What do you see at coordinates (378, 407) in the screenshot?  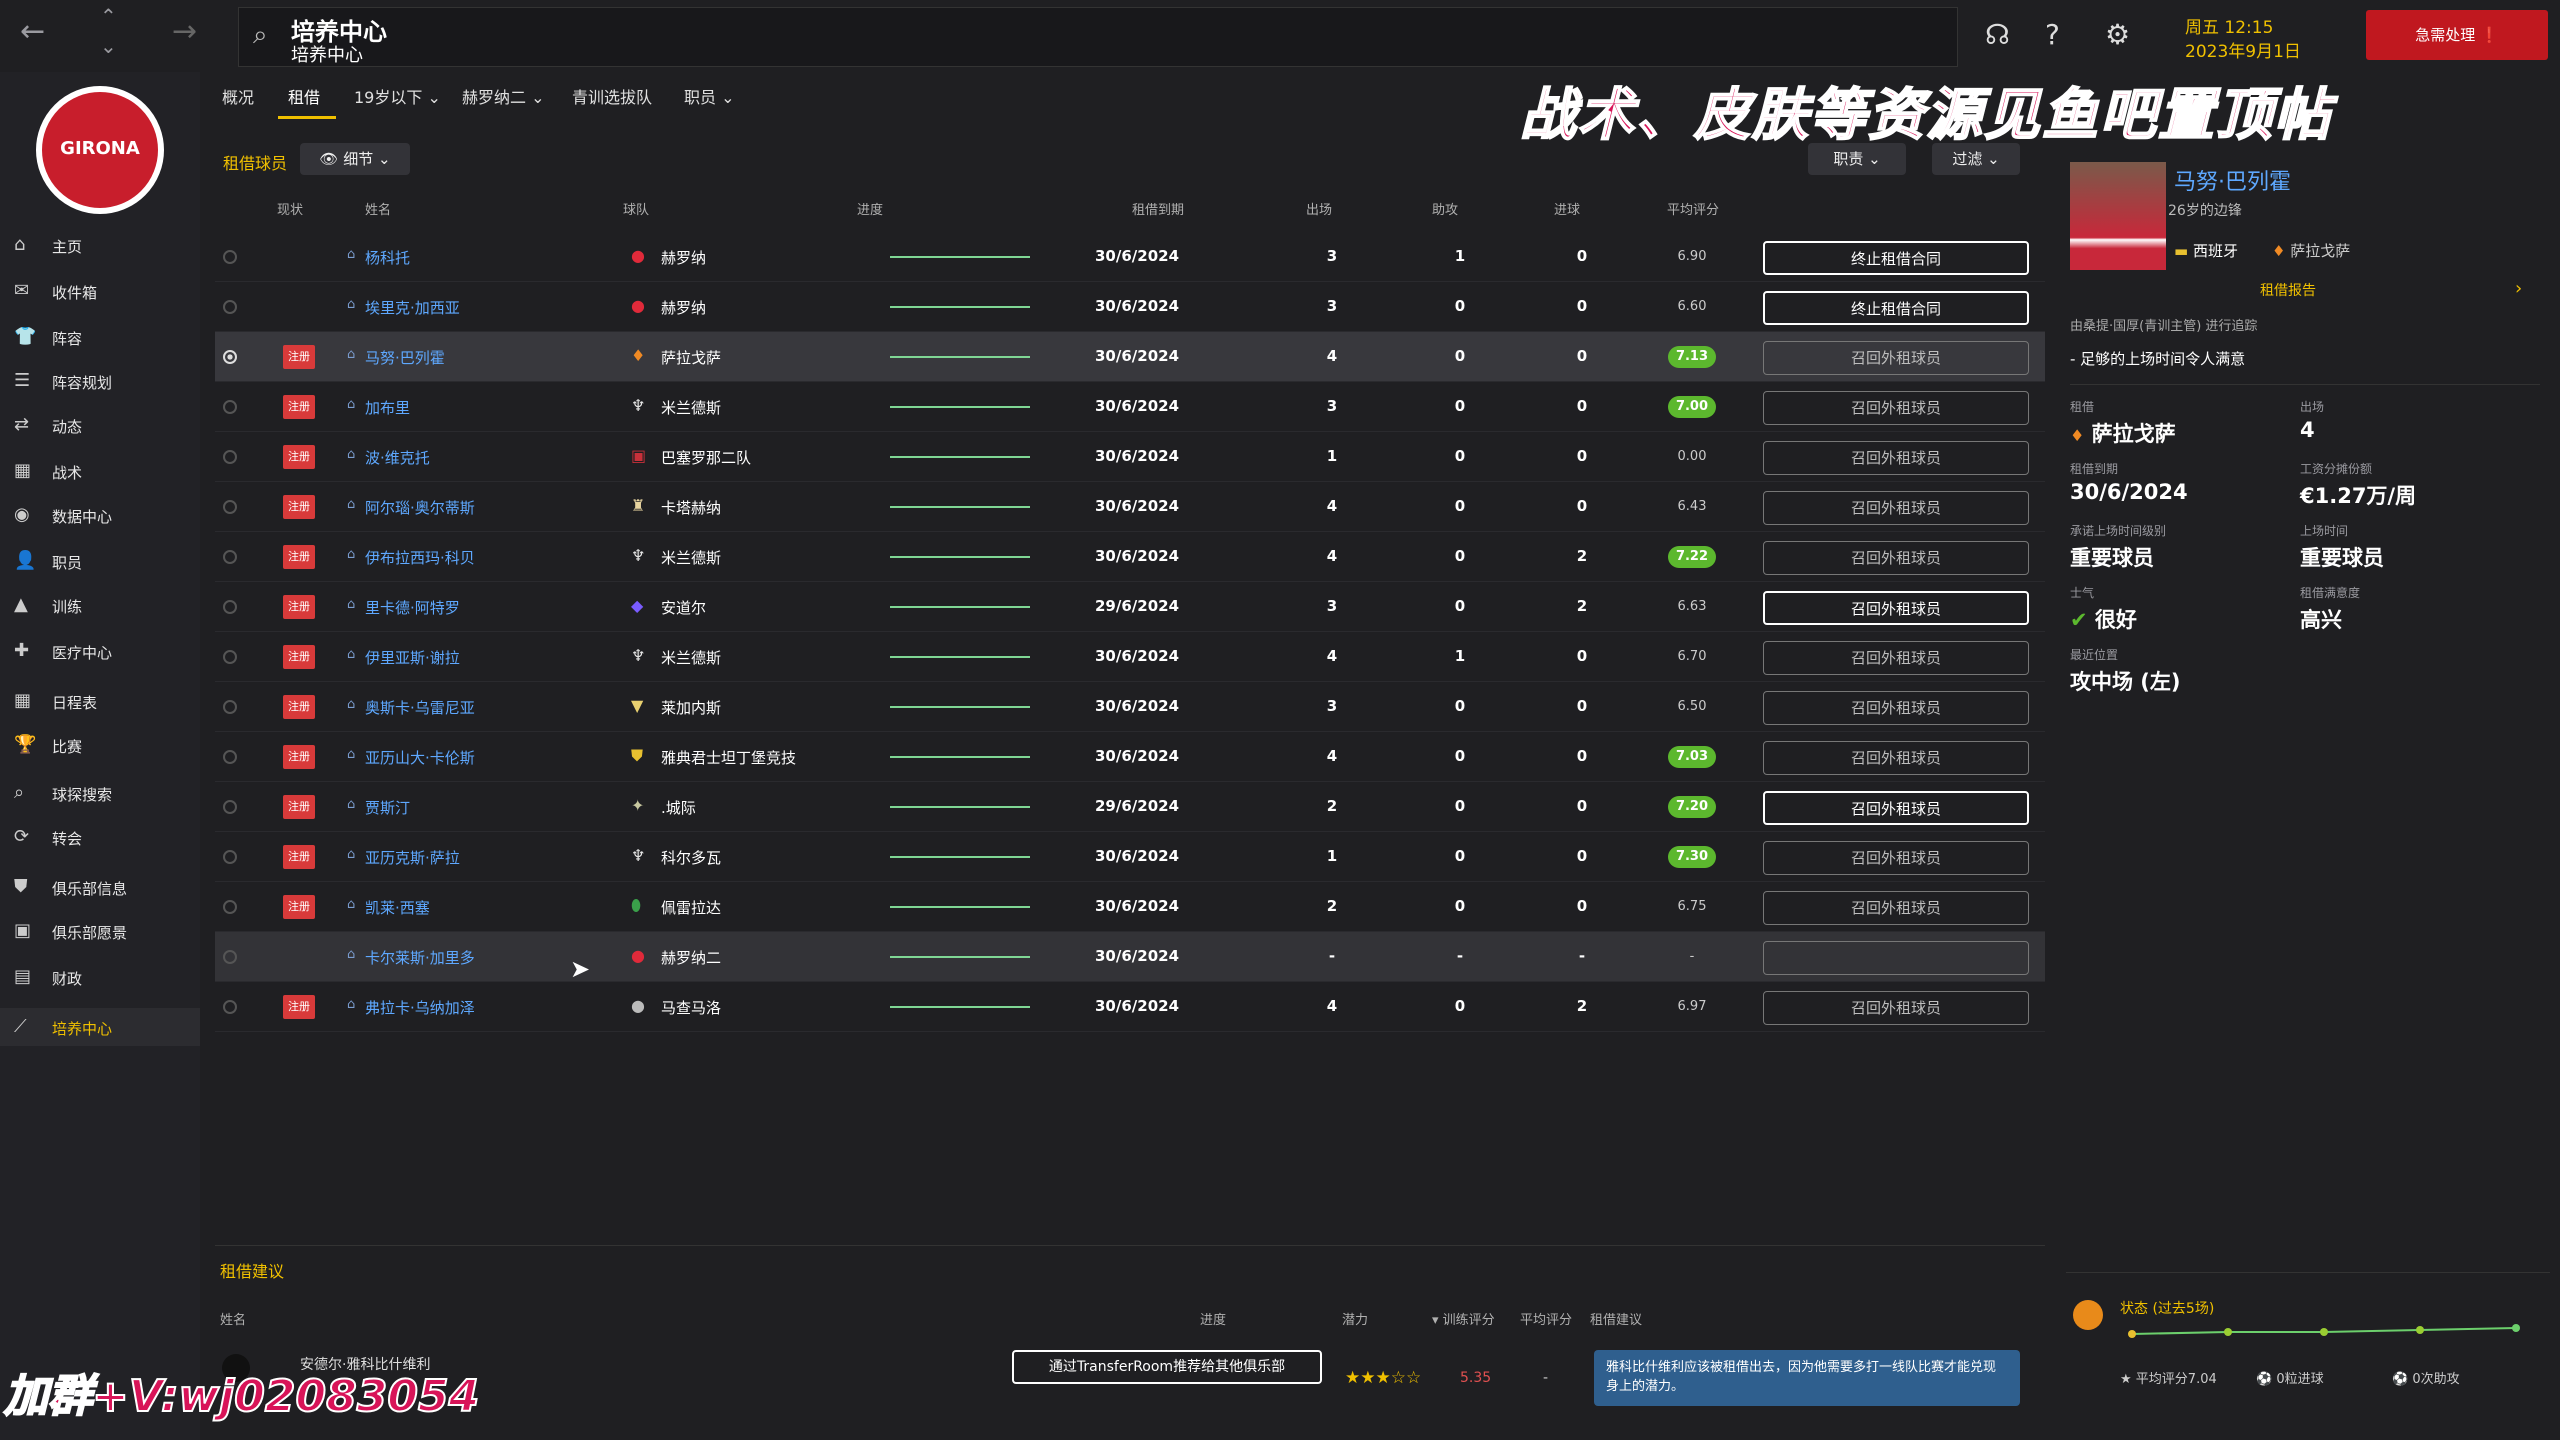 I see `player-name-link: 加布里` at bounding box center [378, 407].